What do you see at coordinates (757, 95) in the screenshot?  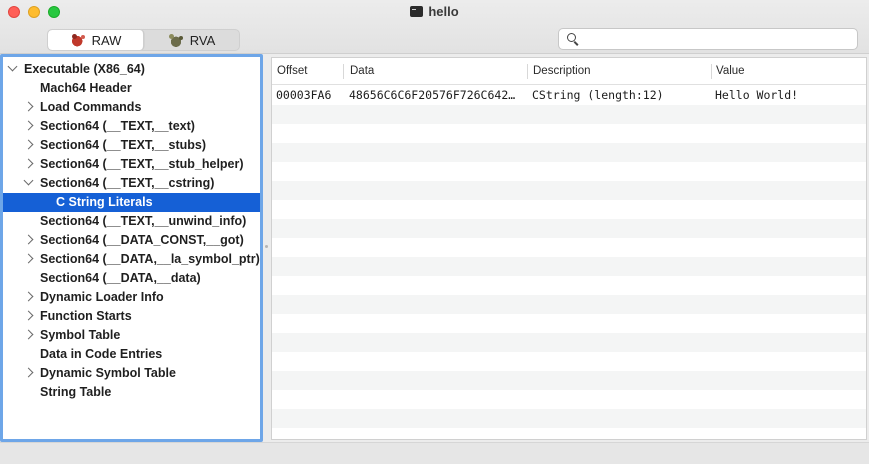 I see `cell-value: Hello World!` at bounding box center [757, 95].